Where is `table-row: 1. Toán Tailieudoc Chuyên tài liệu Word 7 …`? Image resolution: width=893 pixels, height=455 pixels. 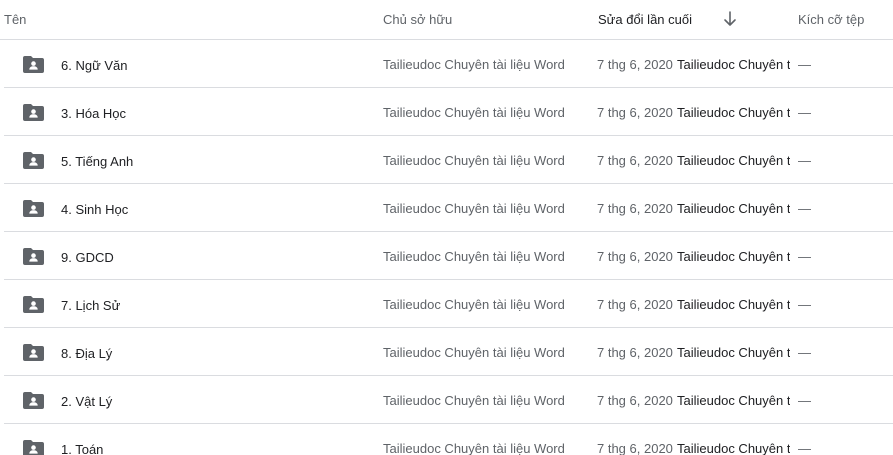
table-row: 1. Toán Tailieudoc Chuyên tài liệu Word 7 … is located at coordinates (446, 439).